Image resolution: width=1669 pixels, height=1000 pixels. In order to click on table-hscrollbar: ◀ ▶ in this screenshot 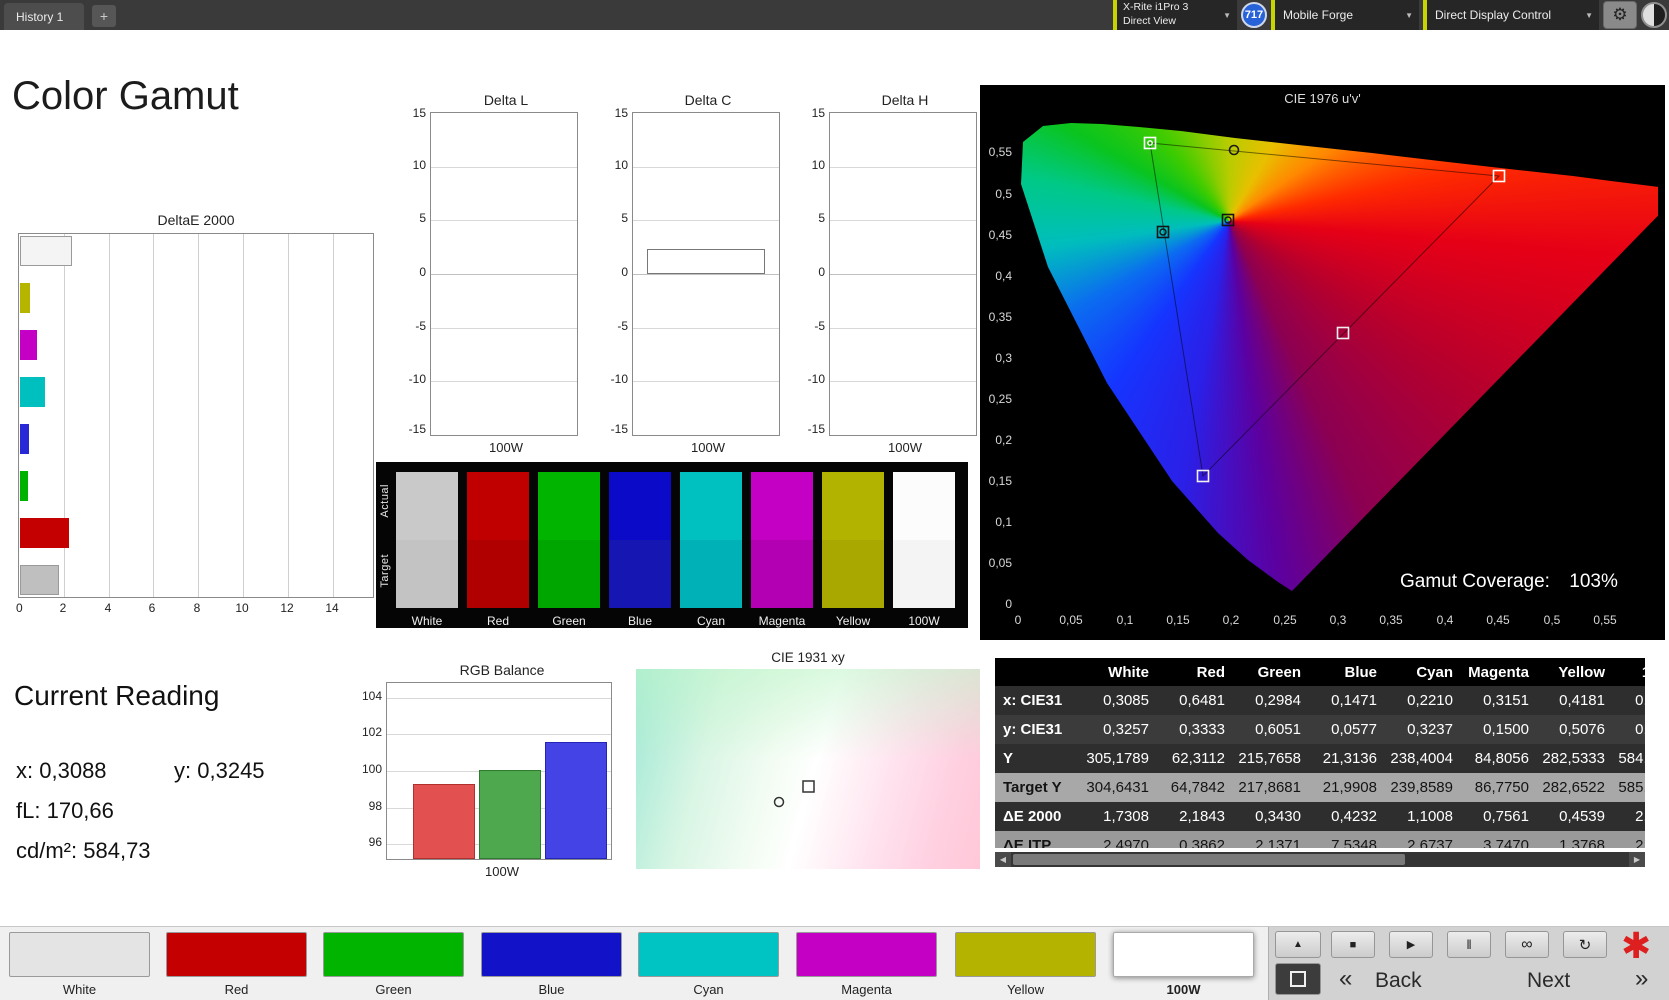, I will do `click(1320, 859)`.